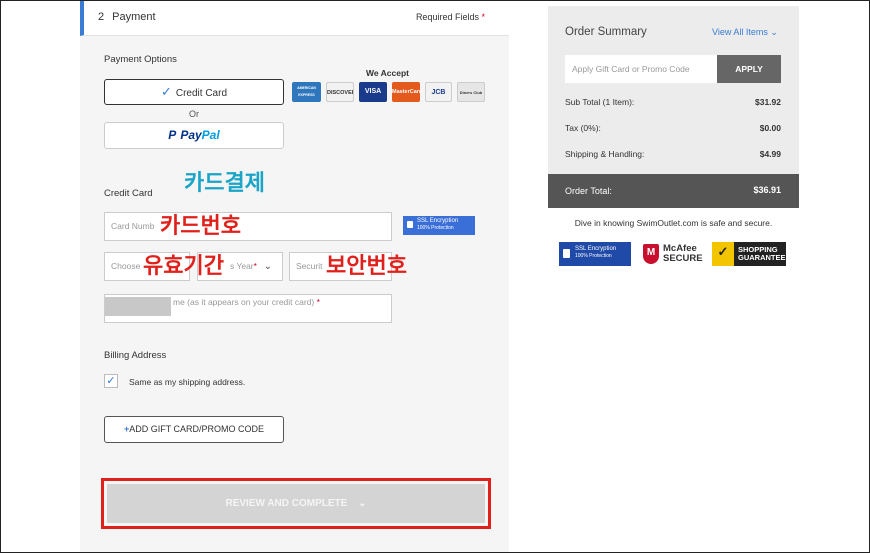  What do you see at coordinates (373, 92) in the screenshot?
I see `visa-card-icon: VISA` at bounding box center [373, 92].